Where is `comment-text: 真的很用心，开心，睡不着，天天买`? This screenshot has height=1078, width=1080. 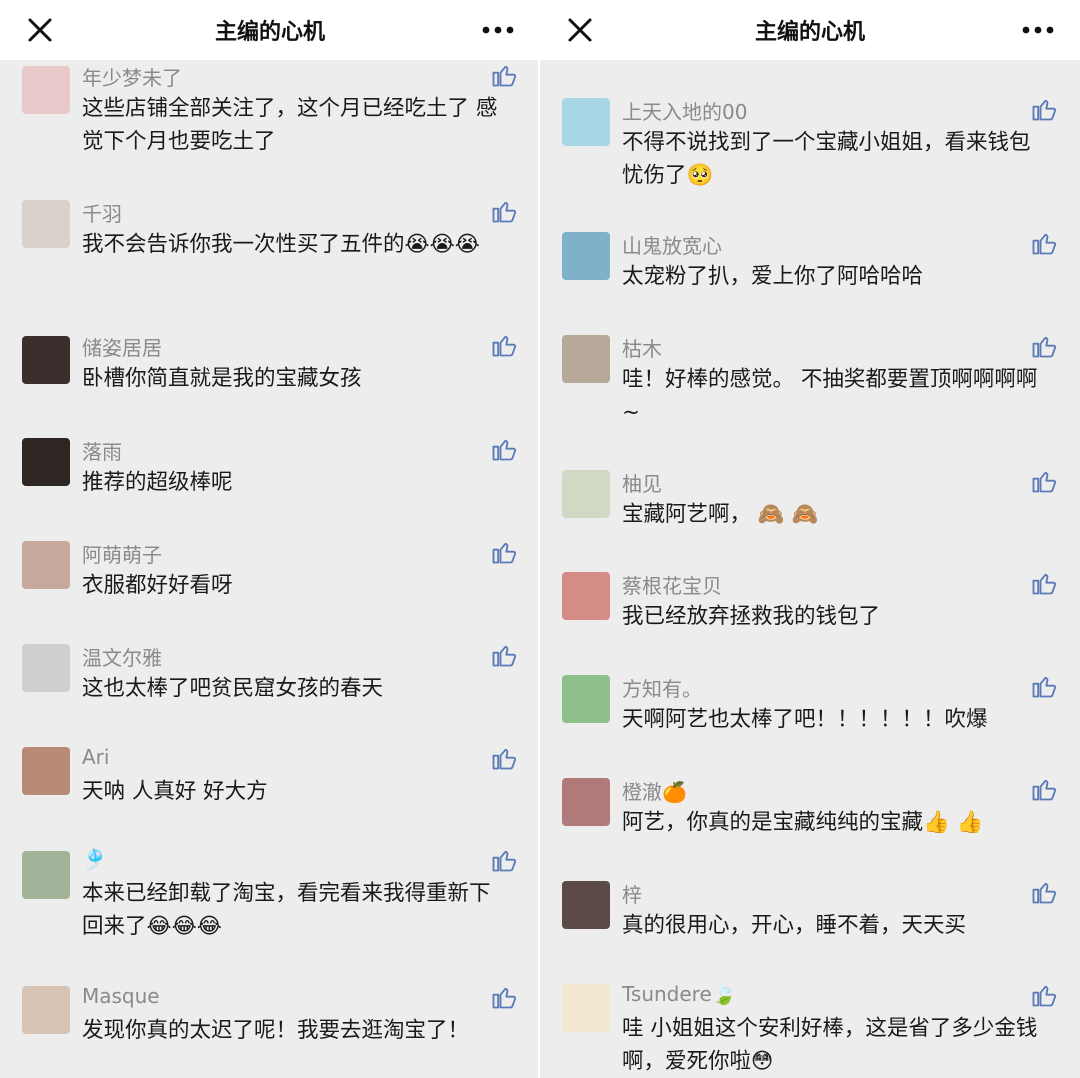 comment-text: 真的很用心，开心，睡不着，天天买 is located at coordinates (794, 925).